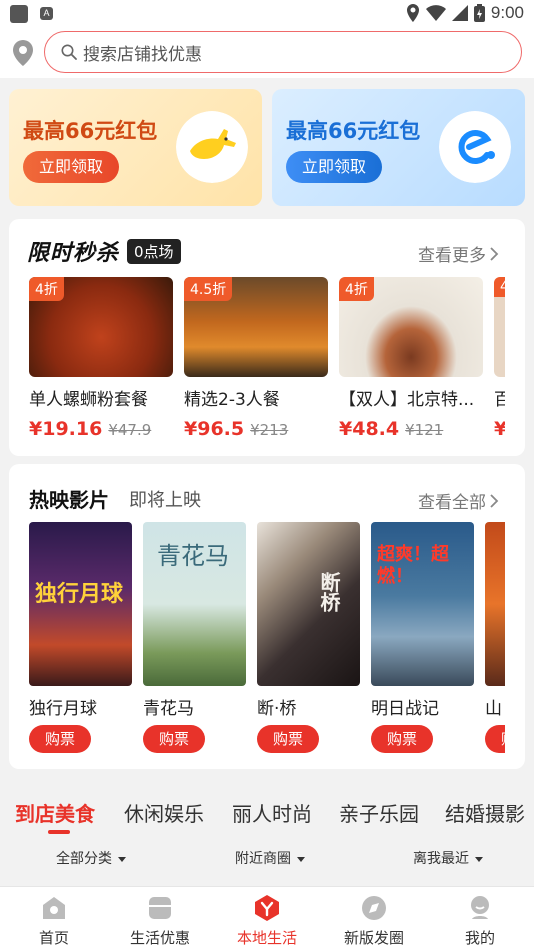 The width and height of the screenshot is (534, 950). I want to click on deal-name: 百, so click(499, 400).